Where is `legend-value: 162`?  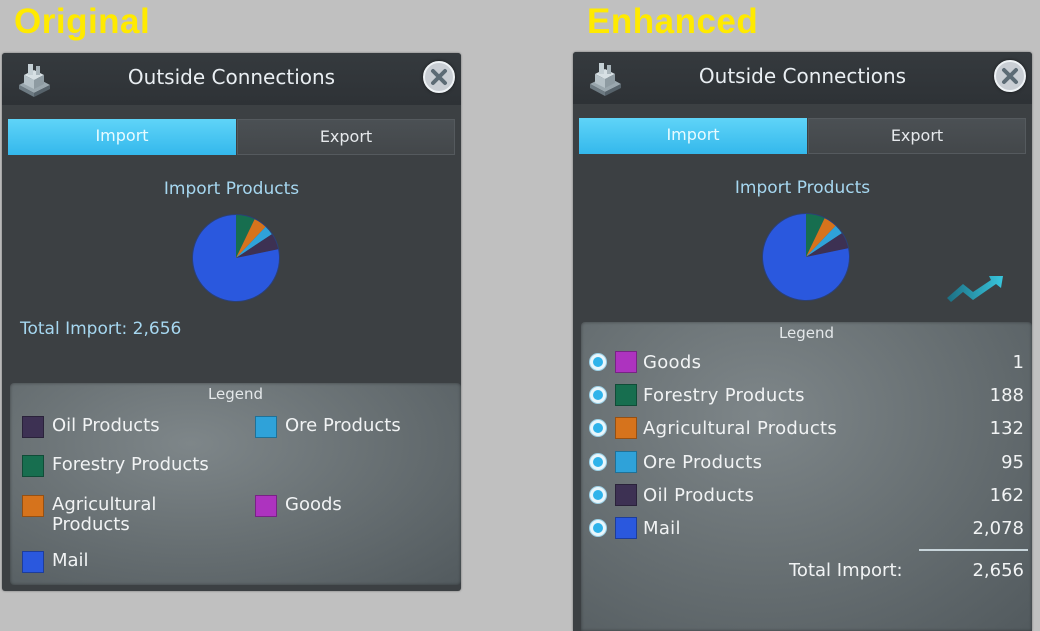 legend-value: 162 is located at coordinates (1006, 495).